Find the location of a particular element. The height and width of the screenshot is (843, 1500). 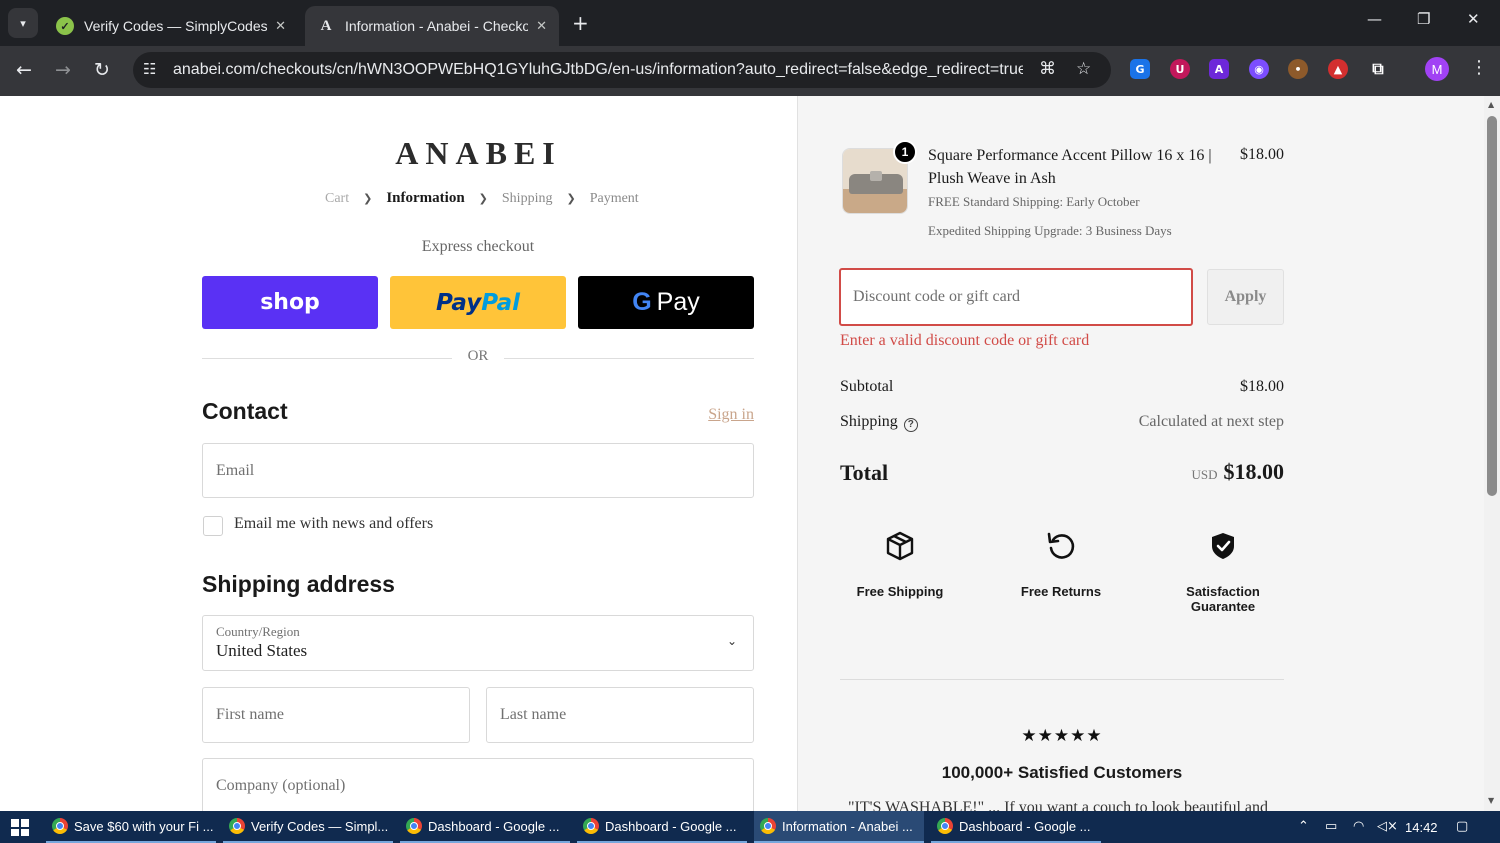

battery-icon: ▭ is located at coordinates (1331, 826).